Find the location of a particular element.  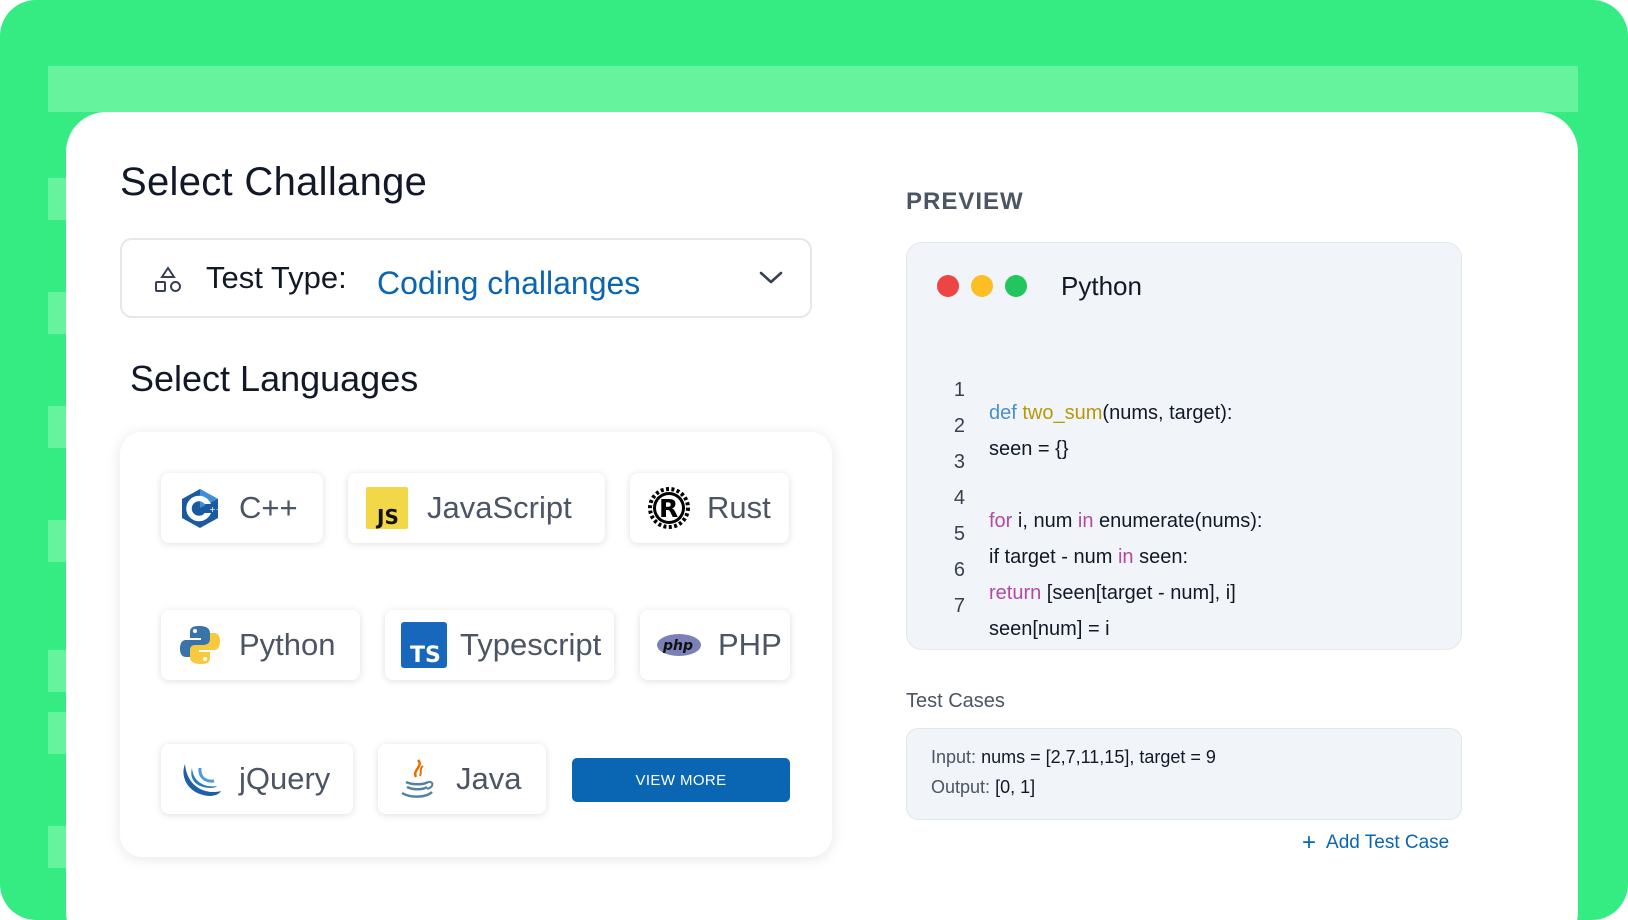

test-type-select: Test Type: Coding challanges is located at coordinates (466, 278).